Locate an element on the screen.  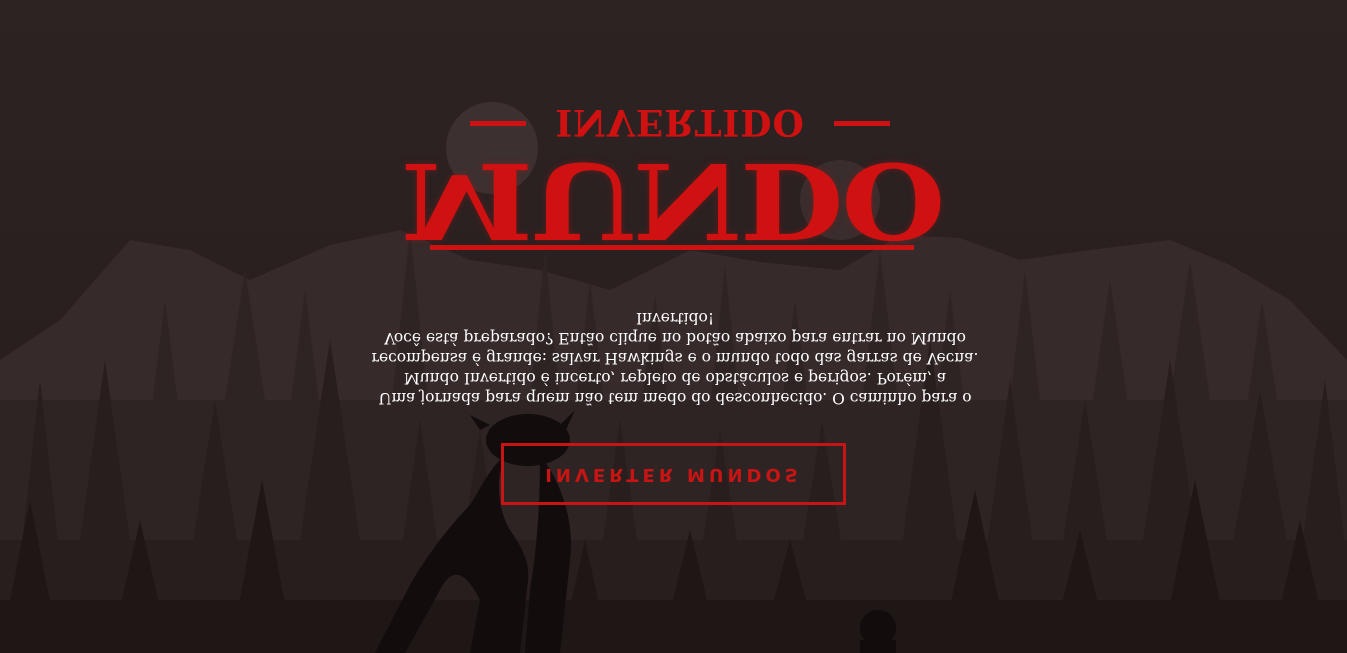
subtitle-text: INVERTIDO is located at coordinates (680, 122).